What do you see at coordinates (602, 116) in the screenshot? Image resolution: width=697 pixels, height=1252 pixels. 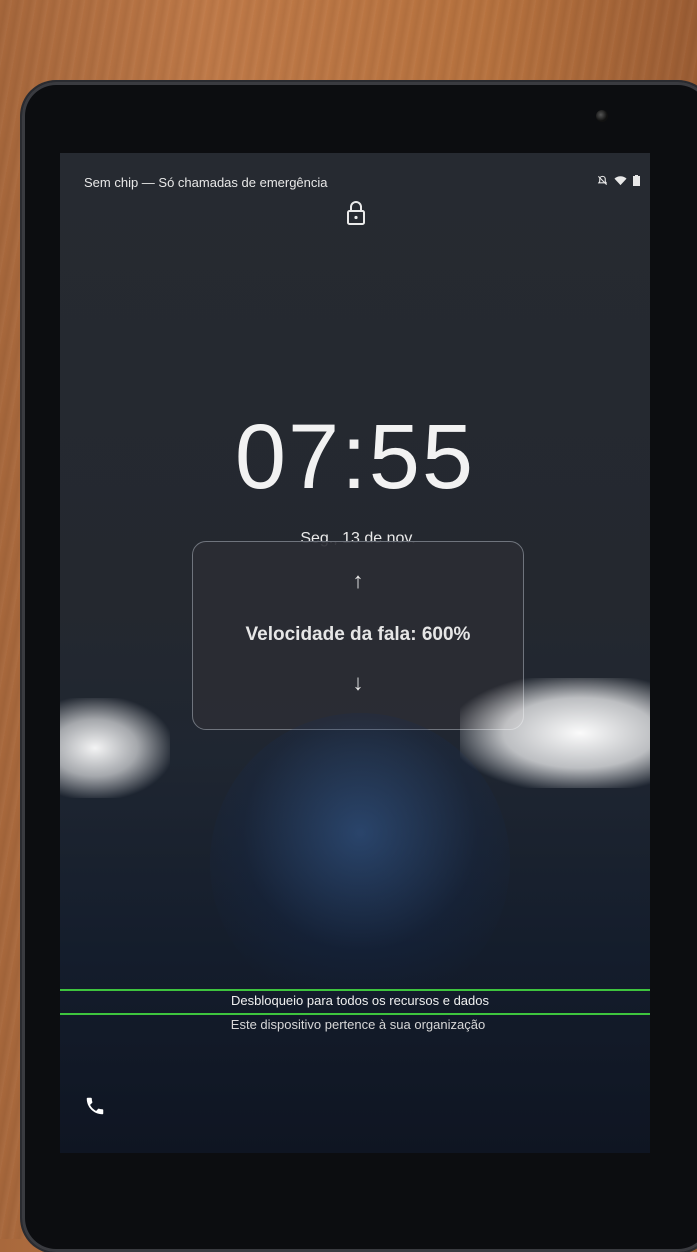 I see `front-camera` at bounding box center [602, 116].